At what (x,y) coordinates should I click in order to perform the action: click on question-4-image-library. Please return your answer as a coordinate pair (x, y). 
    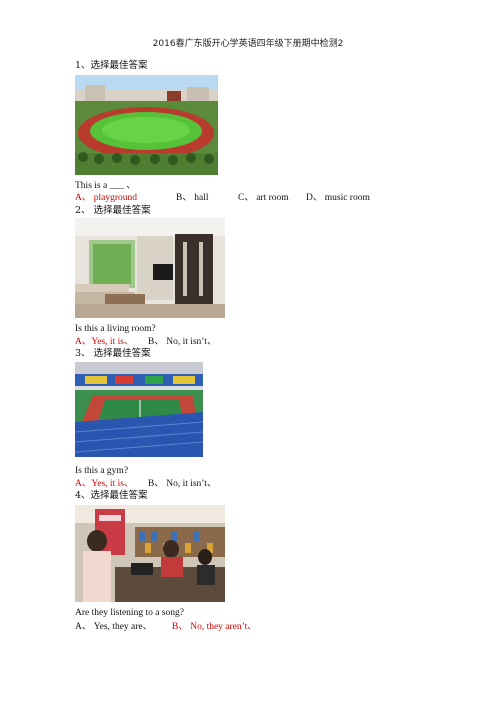
    Looking at the image, I should click on (150, 553).